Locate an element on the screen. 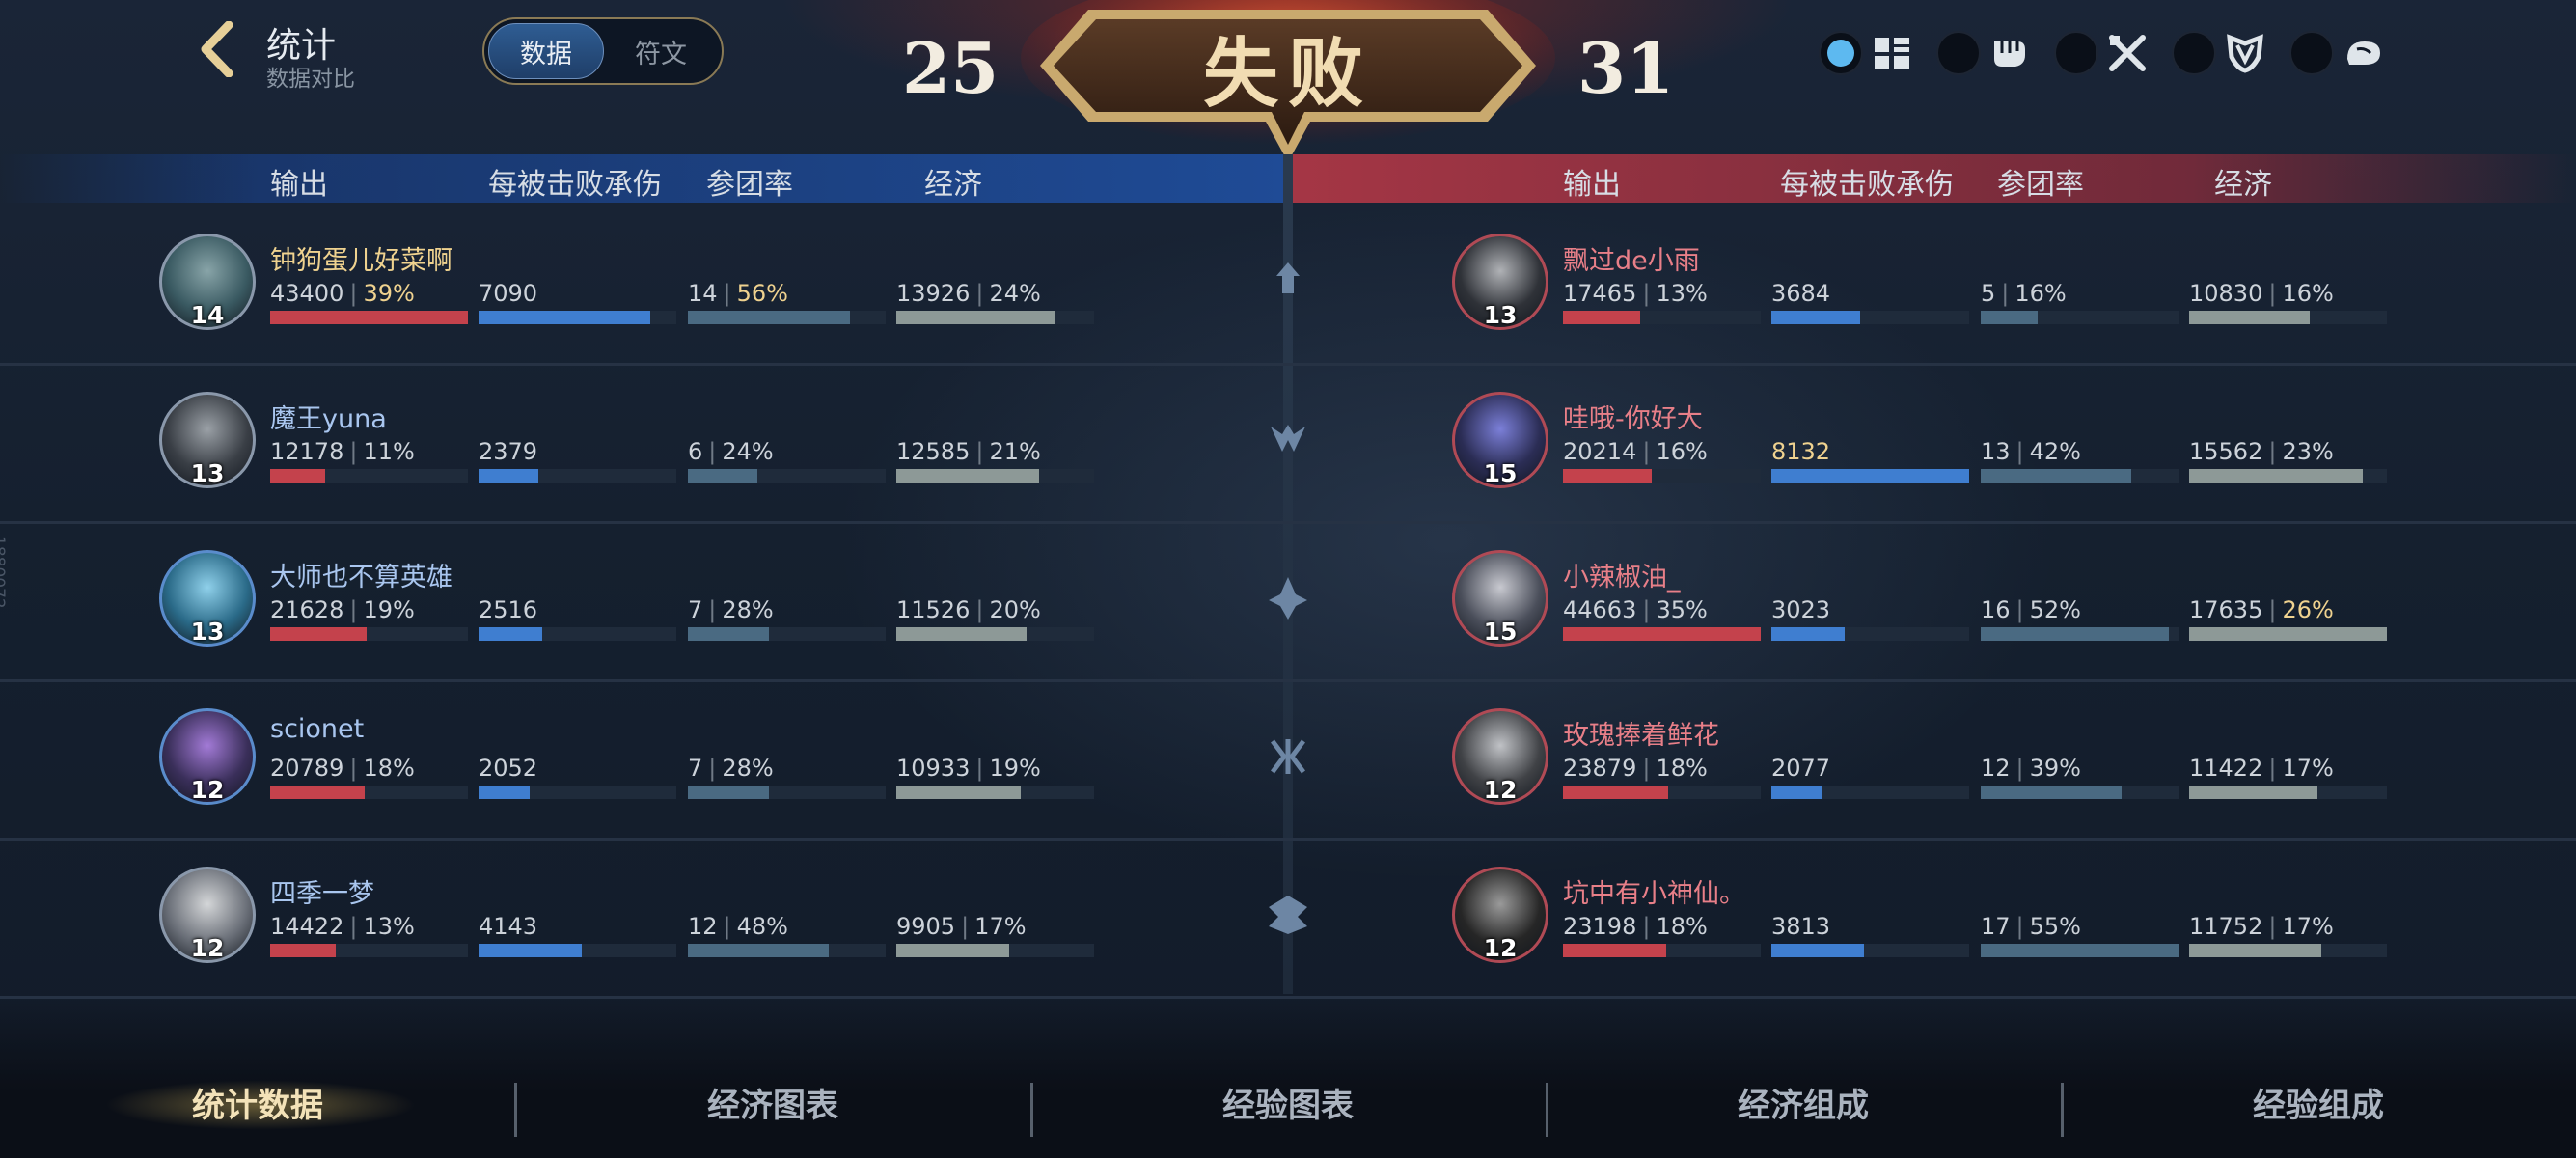 The height and width of the screenshot is (1158, 2576). player-name: 大师也不算英雄 is located at coordinates (361, 574).